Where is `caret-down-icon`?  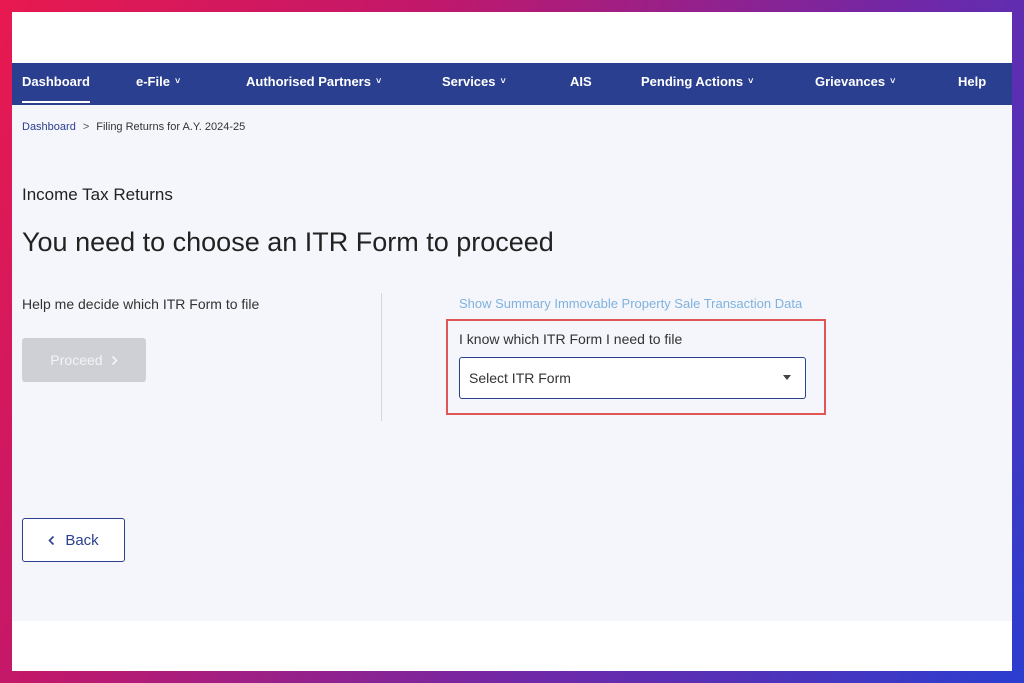 caret-down-icon is located at coordinates (787, 377).